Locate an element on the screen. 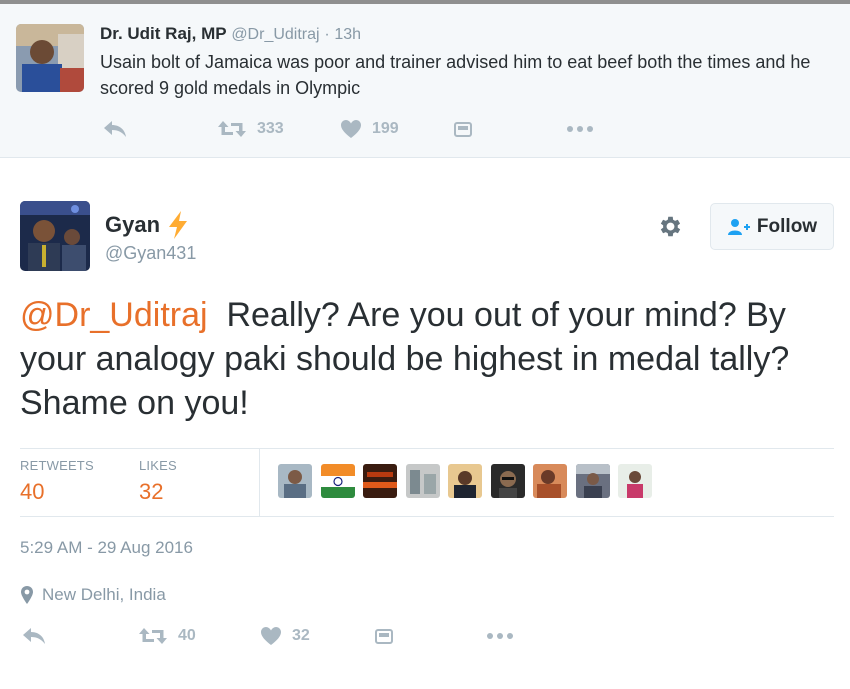 The width and height of the screenshot is (850, 689). like-count: 32 is located at coordinates (301, 635).